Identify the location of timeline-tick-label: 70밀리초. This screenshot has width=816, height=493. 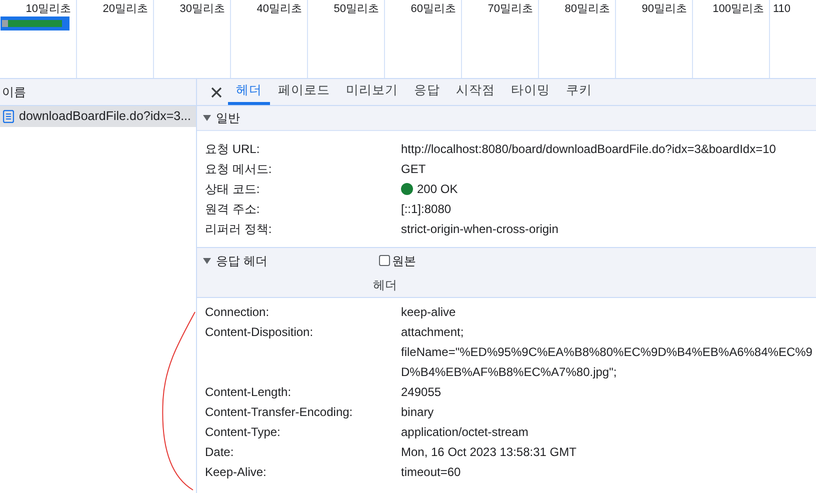
(510, 9).